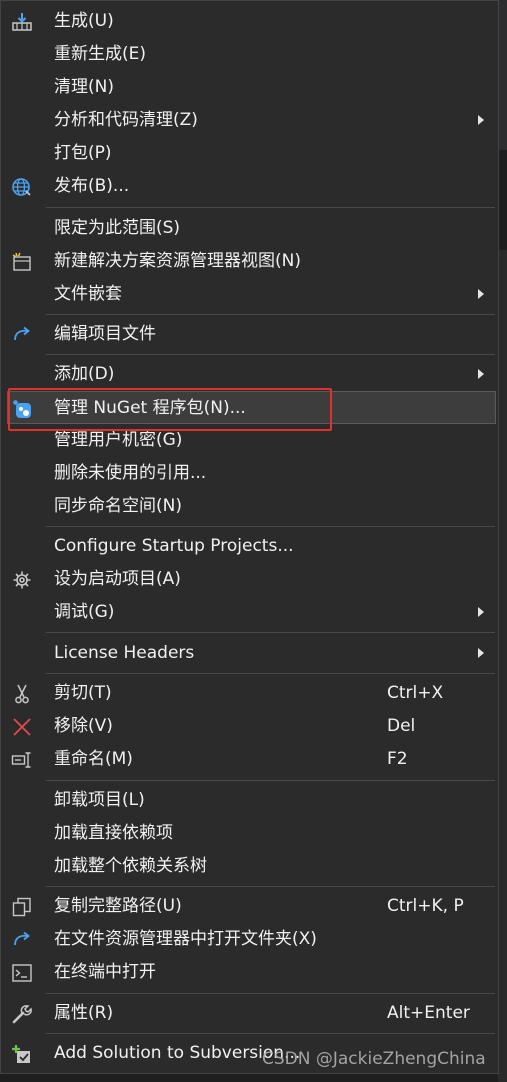  What do you see at coordinates (130, 866) in the screenshot?
I see `menu-item-label: 加载整个依赖关系树` at bounding box center [130, 866].